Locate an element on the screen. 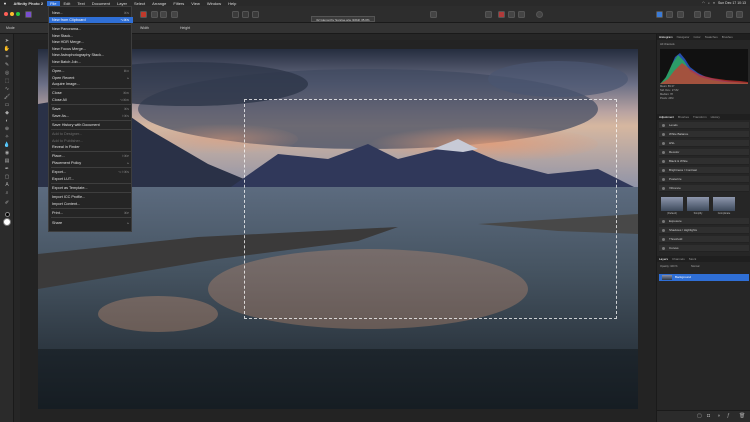 Image resolution: width=750 pixels, height=422 pixels. flood-select-icon: ◎ is located at coordinates (7, 73).